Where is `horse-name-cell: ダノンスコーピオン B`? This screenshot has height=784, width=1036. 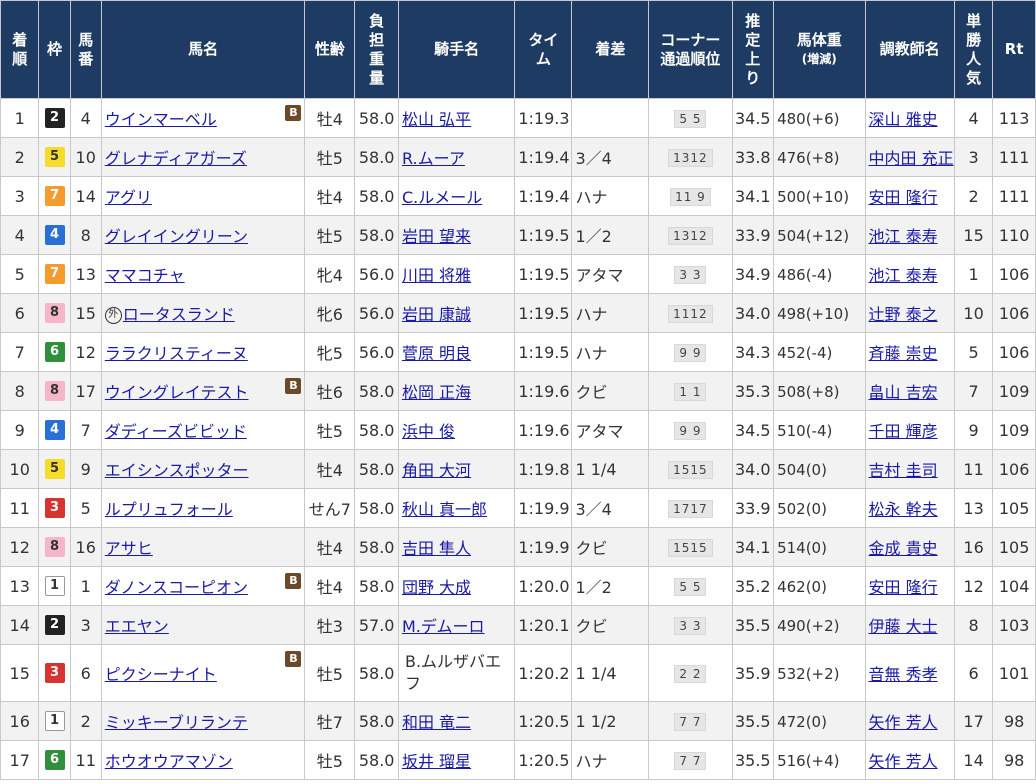
horse-name-cell: ダノンスコーピオン B is located at coordinates (203, 586).